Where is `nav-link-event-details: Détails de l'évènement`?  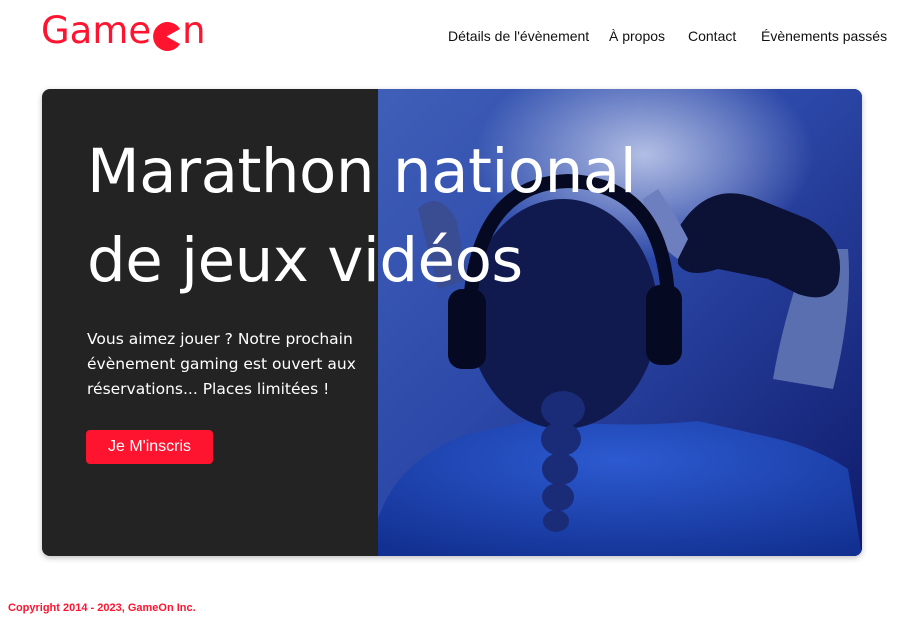 nav-link-event-details: Détails de l'évènement is located at coordinates (518, 36).